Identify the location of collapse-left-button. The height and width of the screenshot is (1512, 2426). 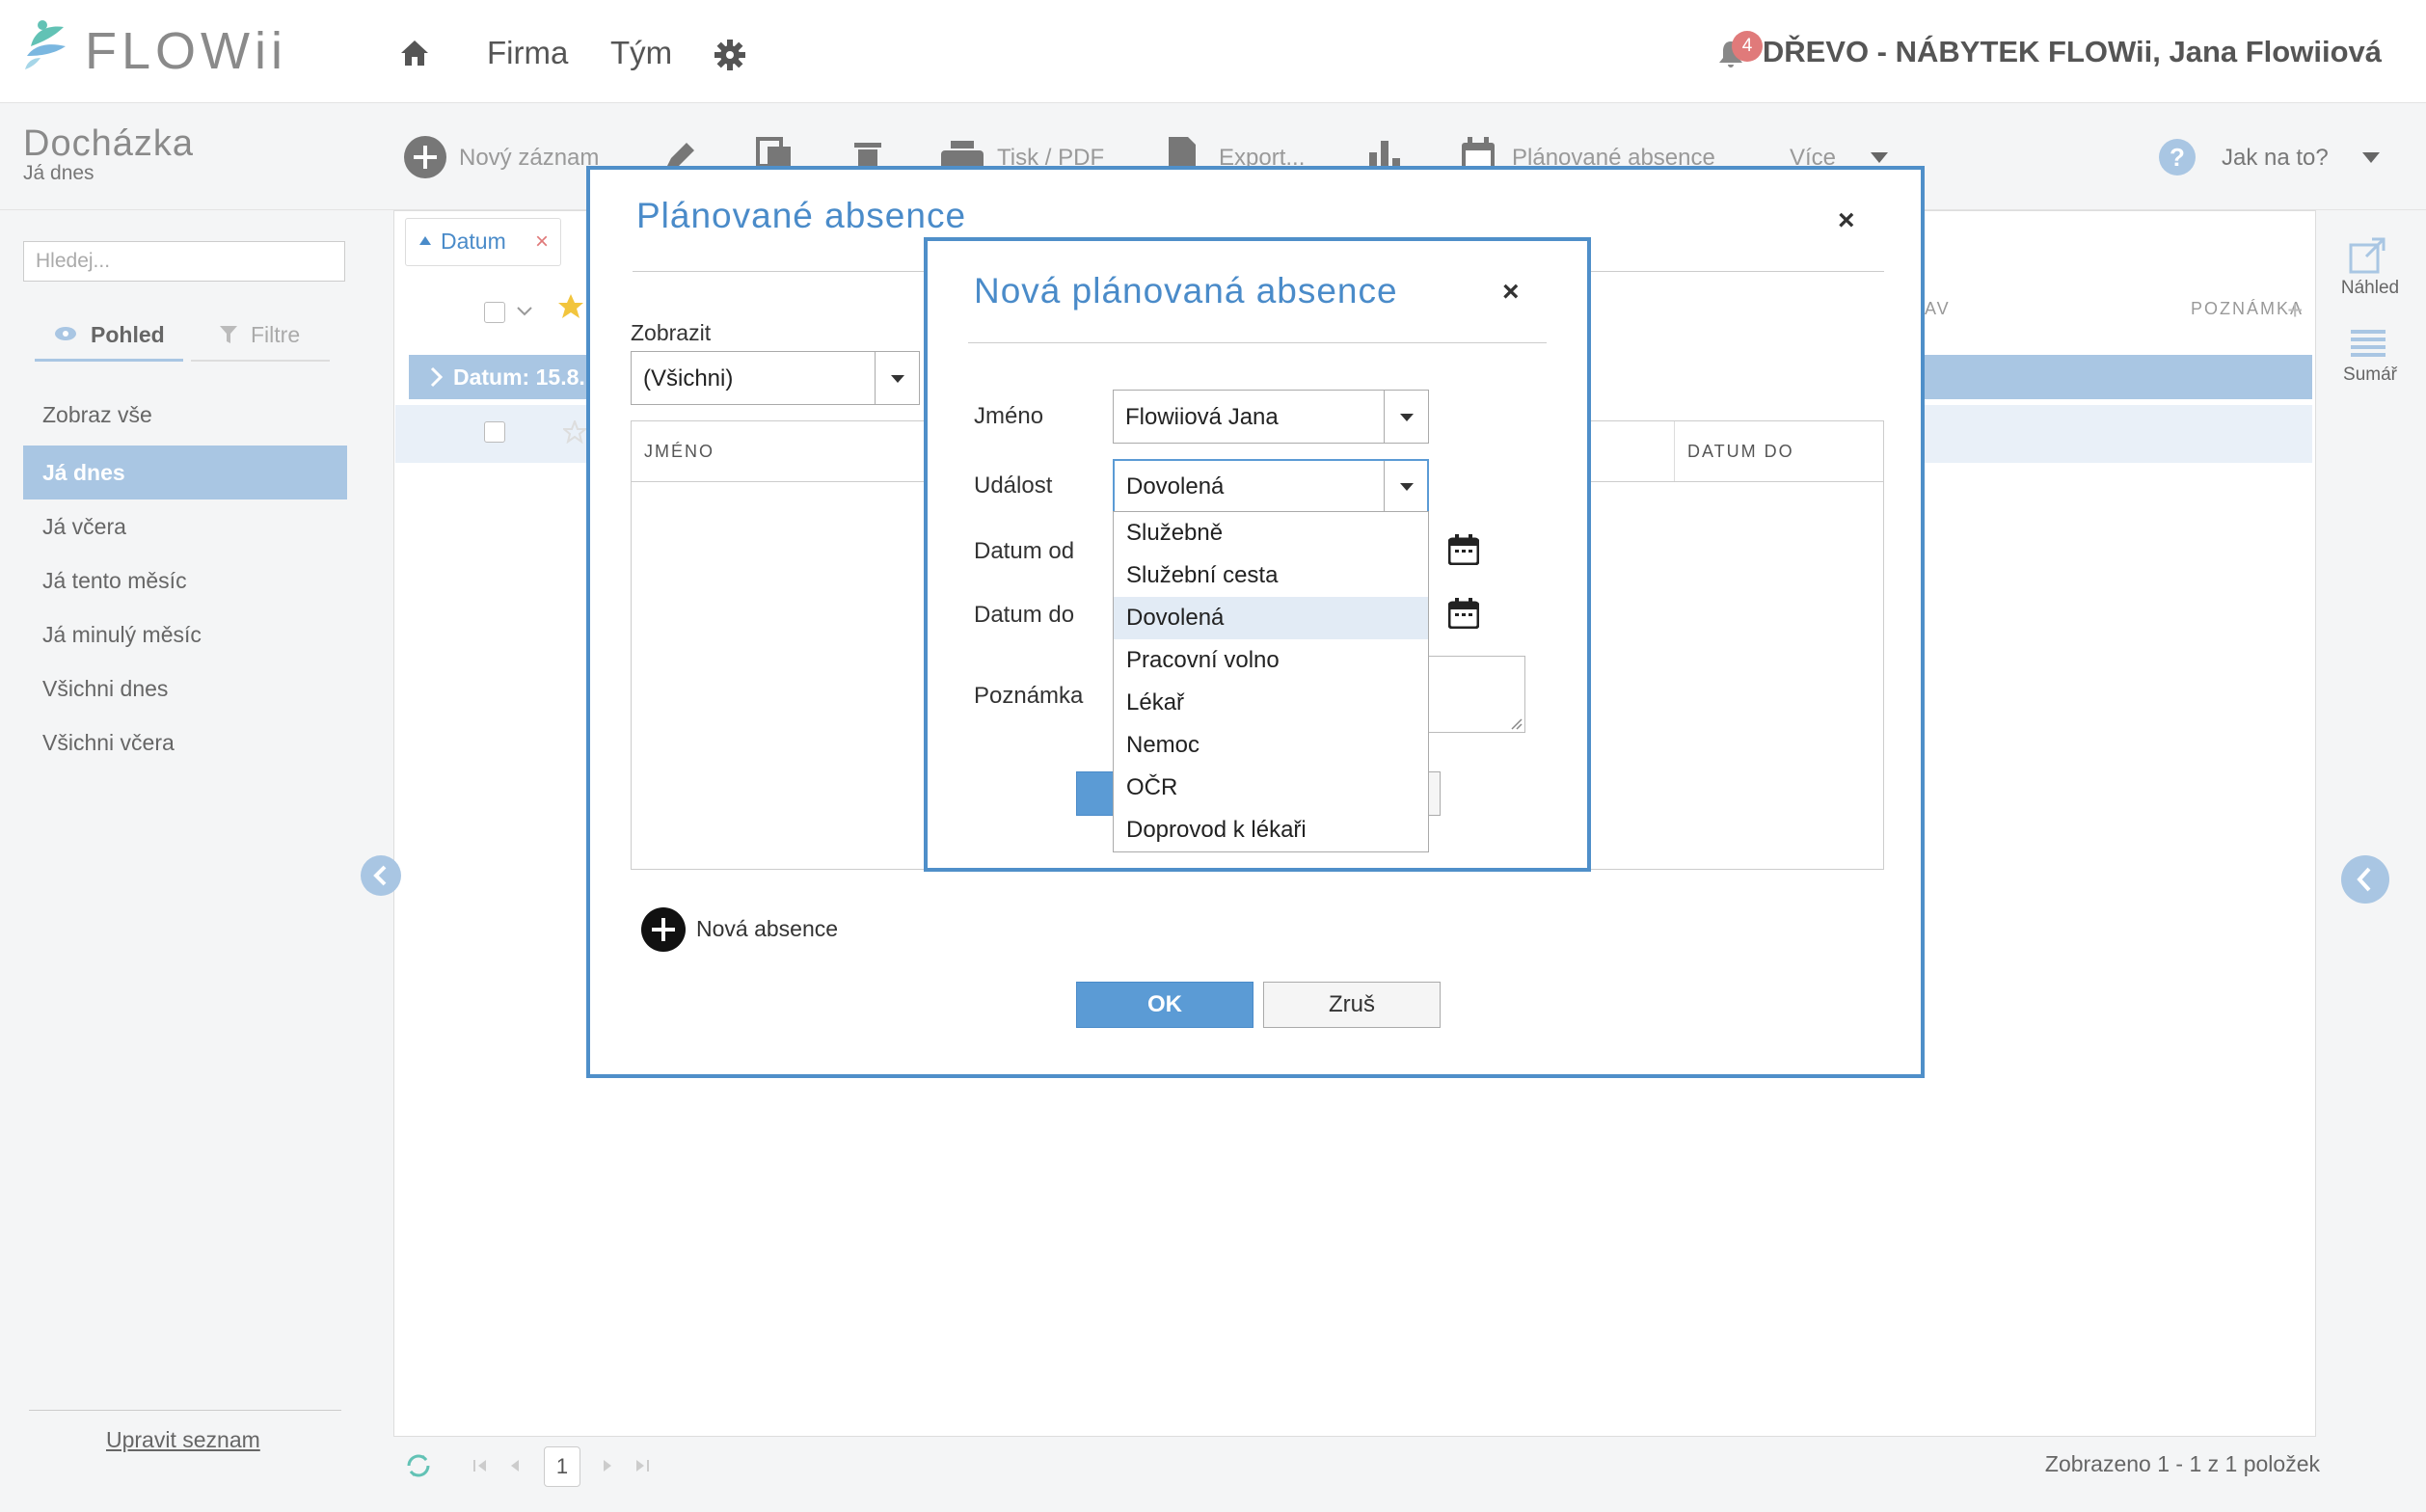
(381, 875).